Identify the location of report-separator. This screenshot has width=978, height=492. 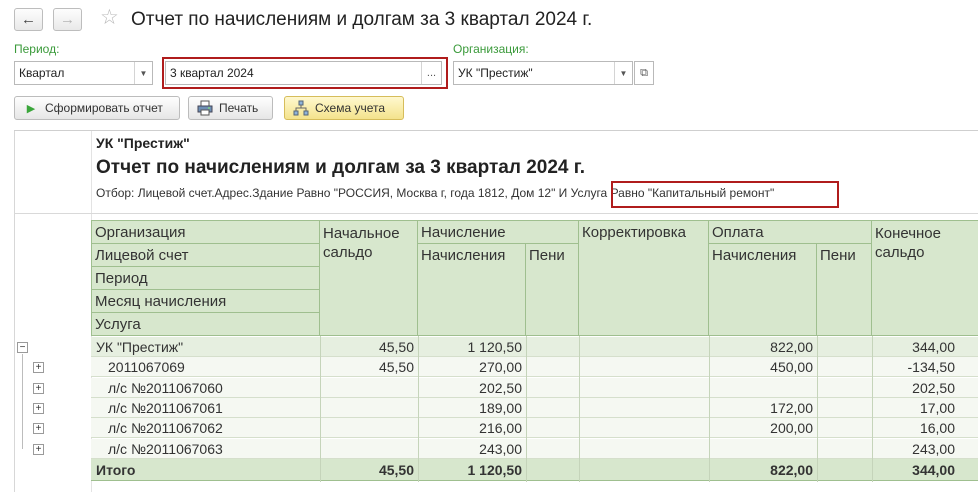
(496, 213).